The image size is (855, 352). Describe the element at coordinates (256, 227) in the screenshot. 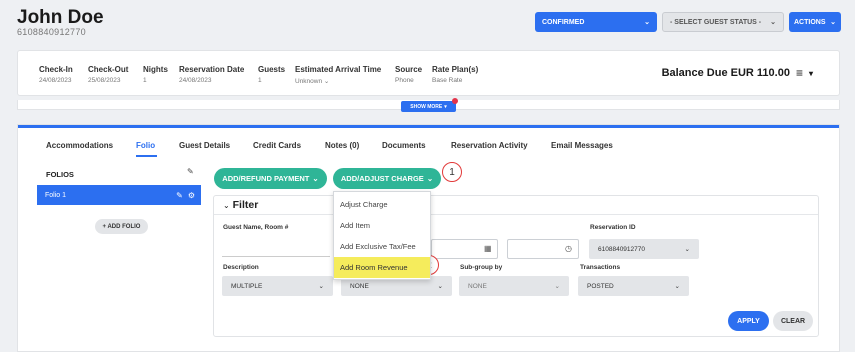

I see `guest-name-label: Guest Name, Room #` at that location.